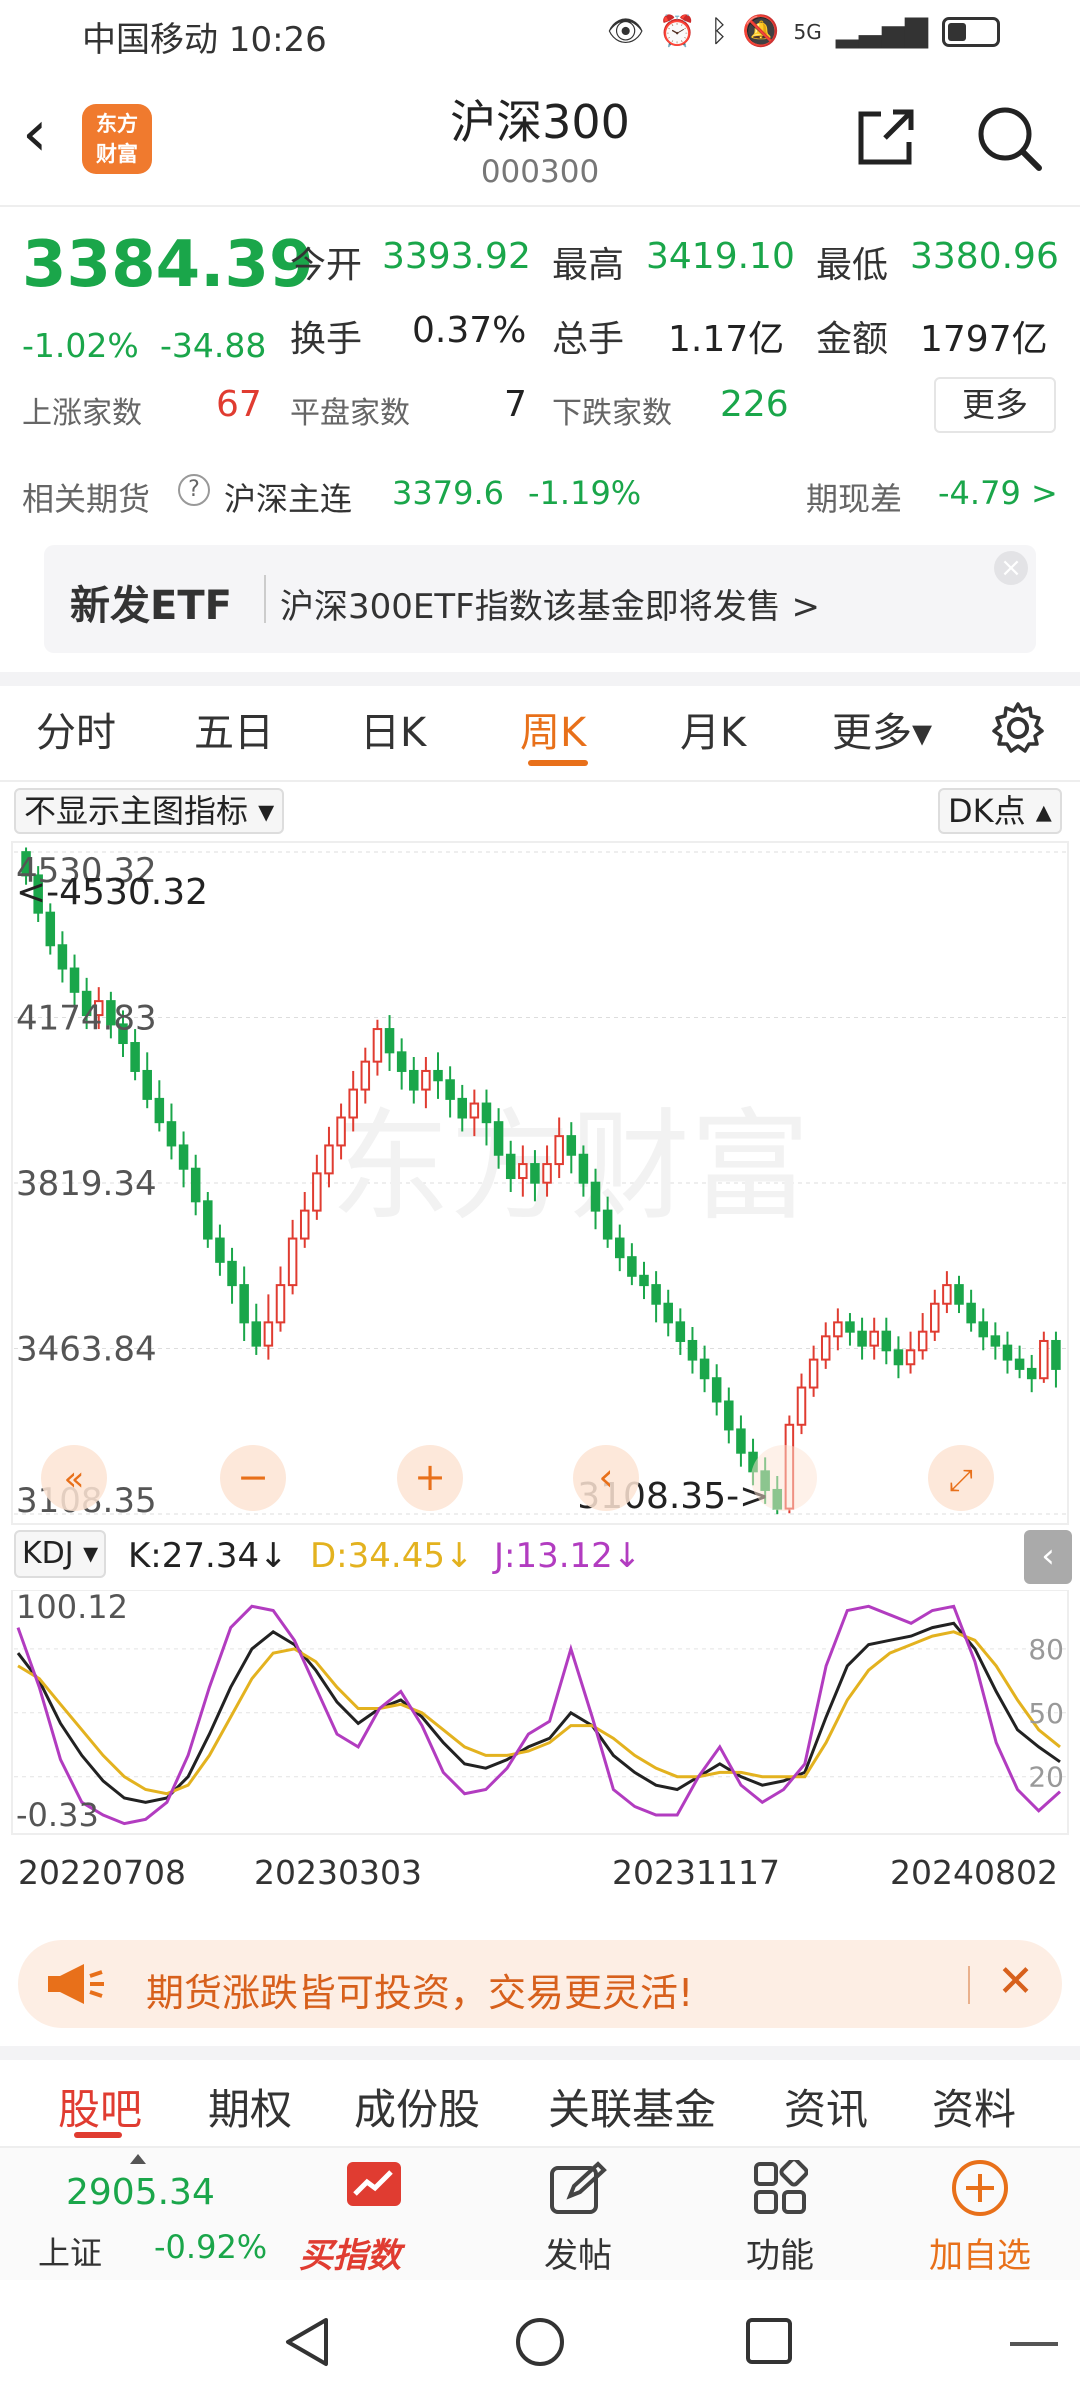 The width and height of the screenshot is (1080, 2400). What do you see at coordinates (553, 729) in the screenshot?
I see `tab-weekly: 周K` at bounding box center [553, 729].